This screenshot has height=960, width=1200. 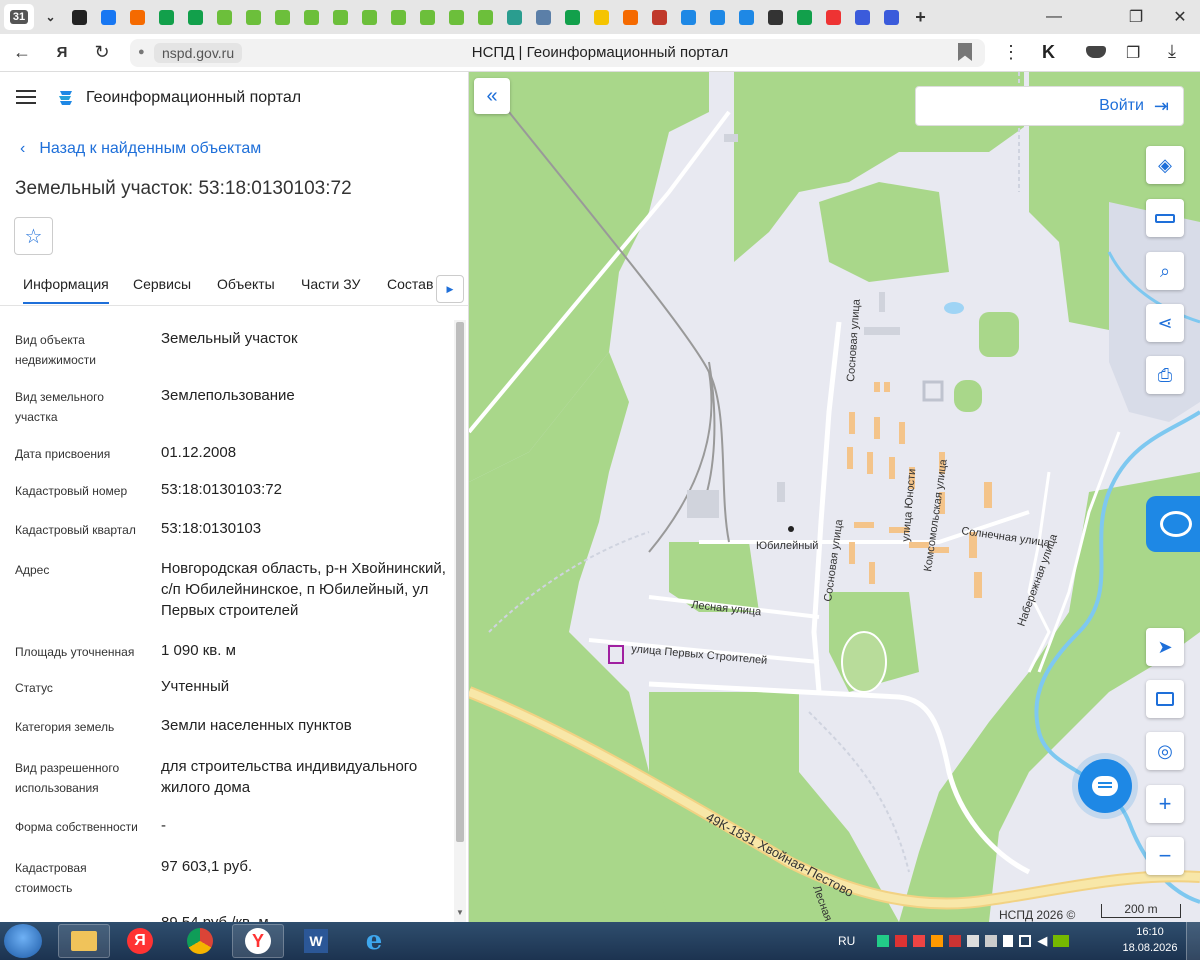 I want to click on favorite-star-button: ☆, so click(x=33, y=236).